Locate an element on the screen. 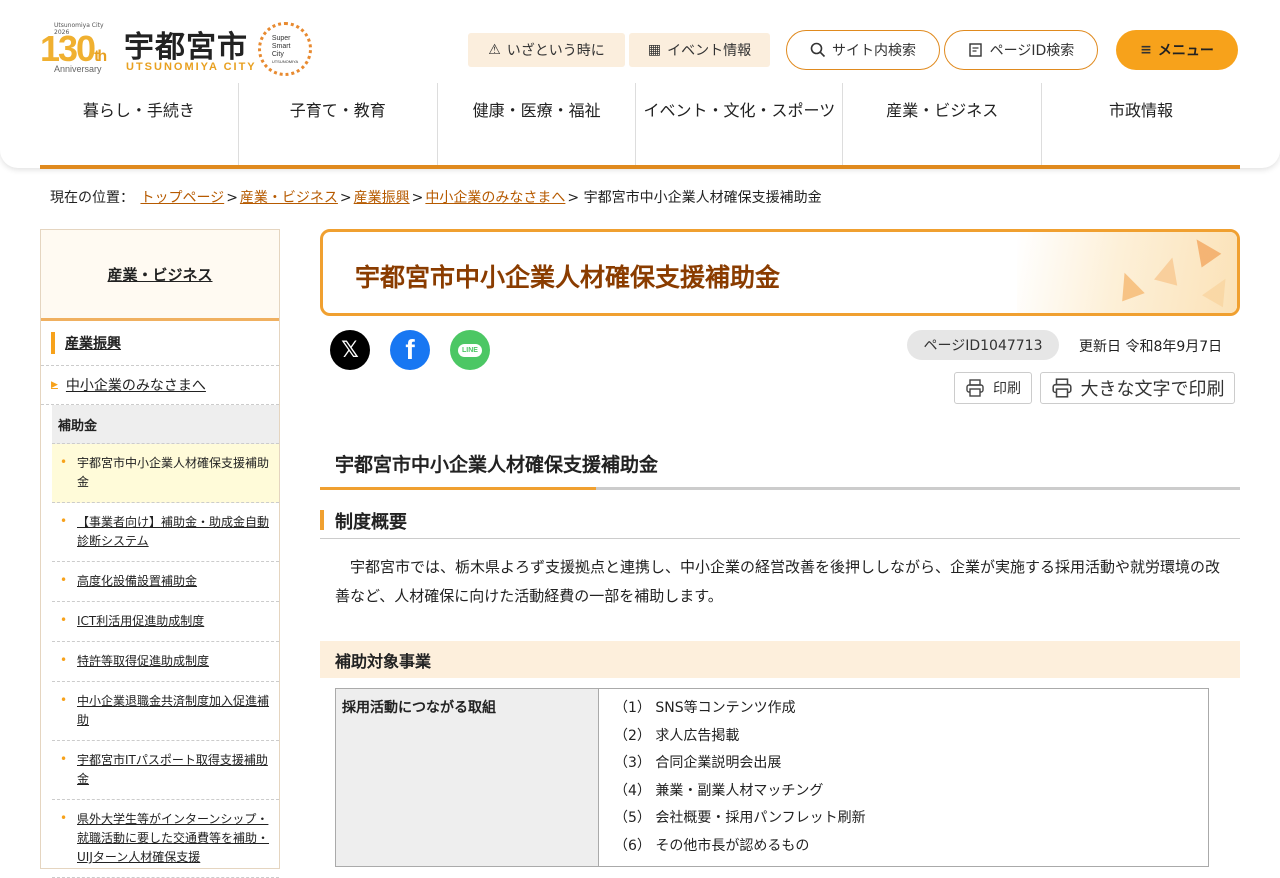  document-edit-icon is located at coordinates (975, 50).